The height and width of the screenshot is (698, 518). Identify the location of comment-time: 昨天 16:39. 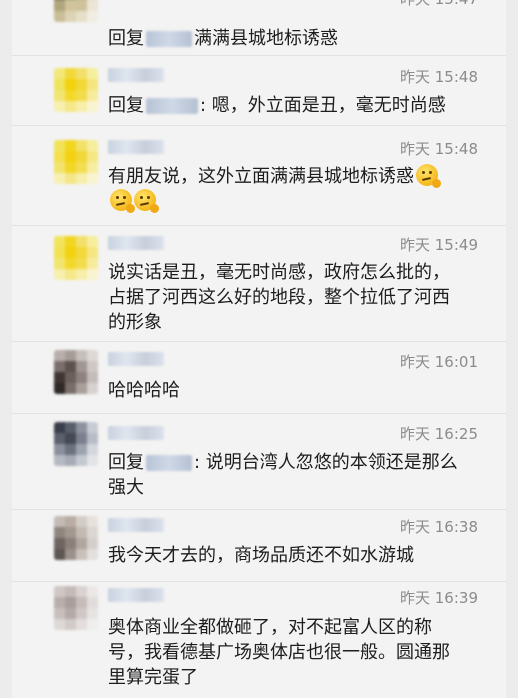
(439, 598).